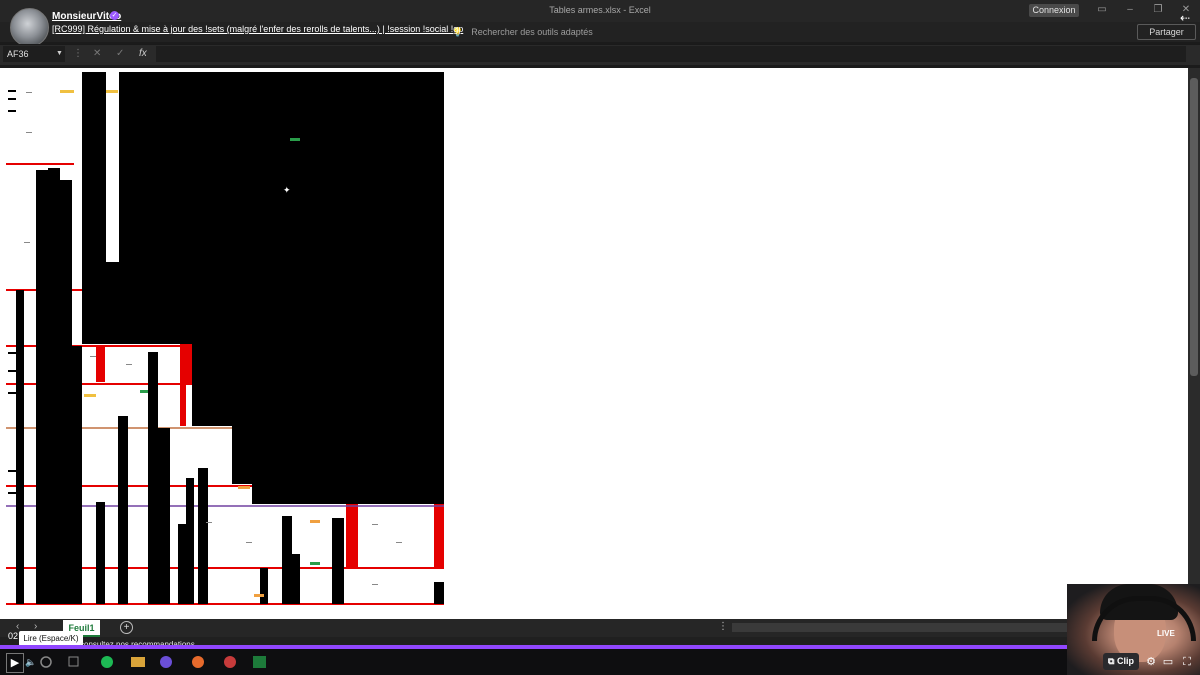  Describe the element at coordinates (13, 636) in the screenshot. I see `stream-time: 02` at that location.